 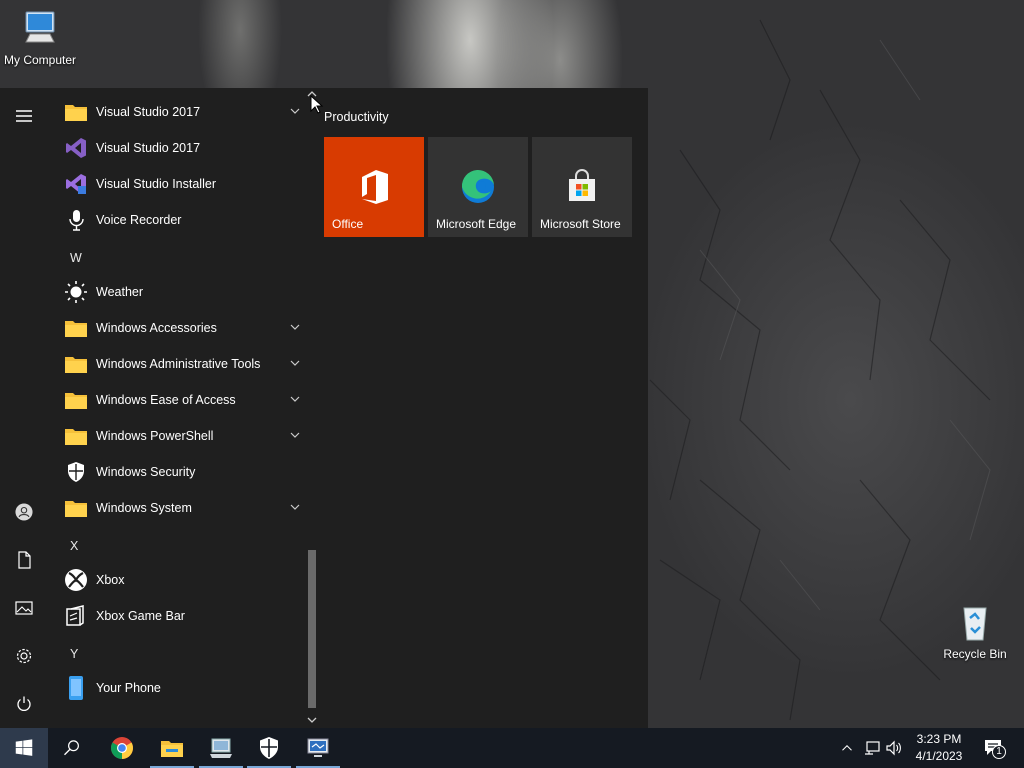 I want to click on store-icon, so click(x=582, y=185).